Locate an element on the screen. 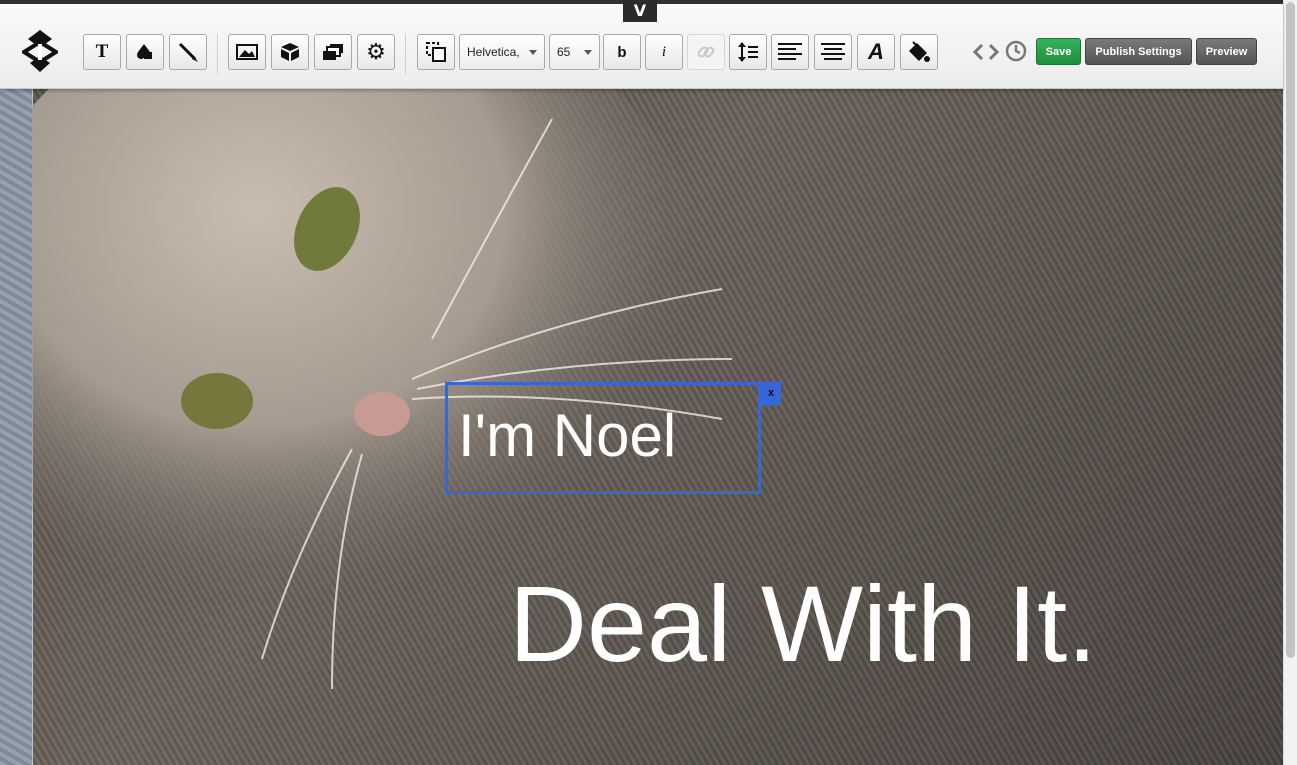  gear-icon: ⚙ is located at coordinates (376, 52).